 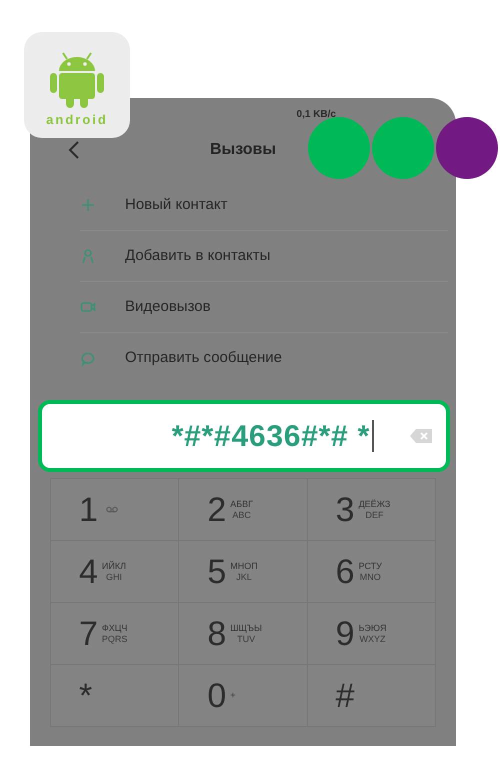 What do you see at coordinates (77, 119) in the screenshot?
I see `logo-text: android` at bounding box center [77, 119].